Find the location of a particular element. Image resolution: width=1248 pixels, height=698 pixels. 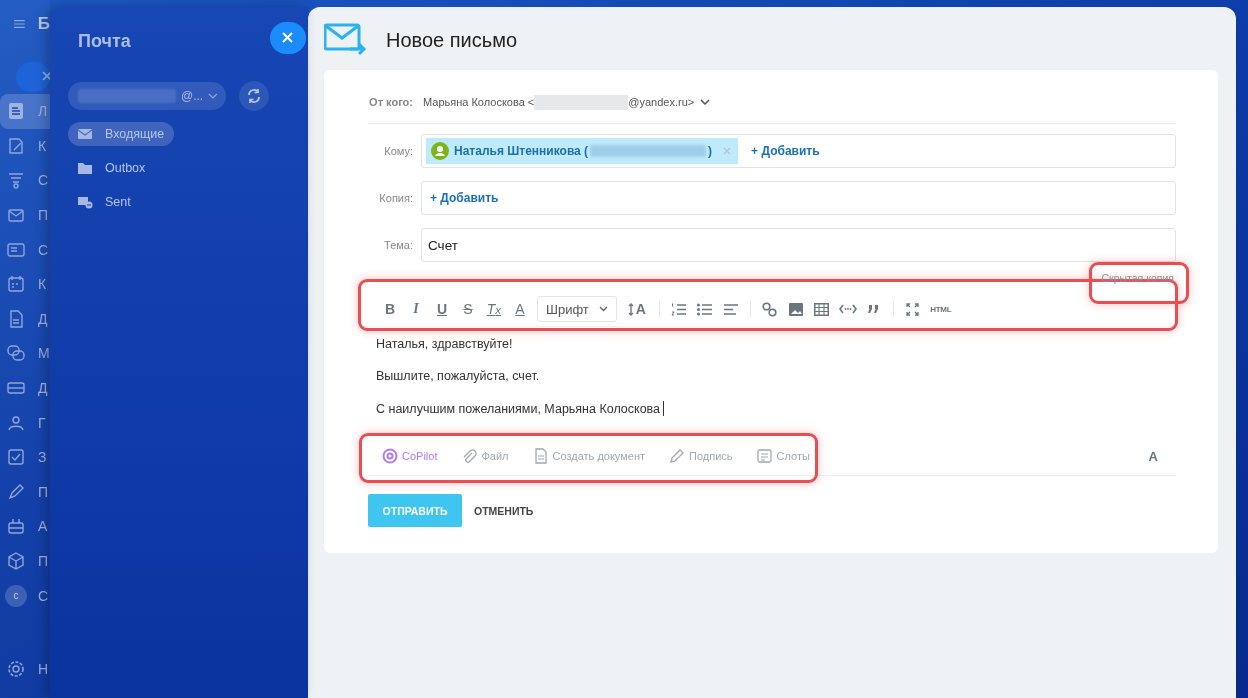

rail-item: Г is located at coordinates (25, 422).